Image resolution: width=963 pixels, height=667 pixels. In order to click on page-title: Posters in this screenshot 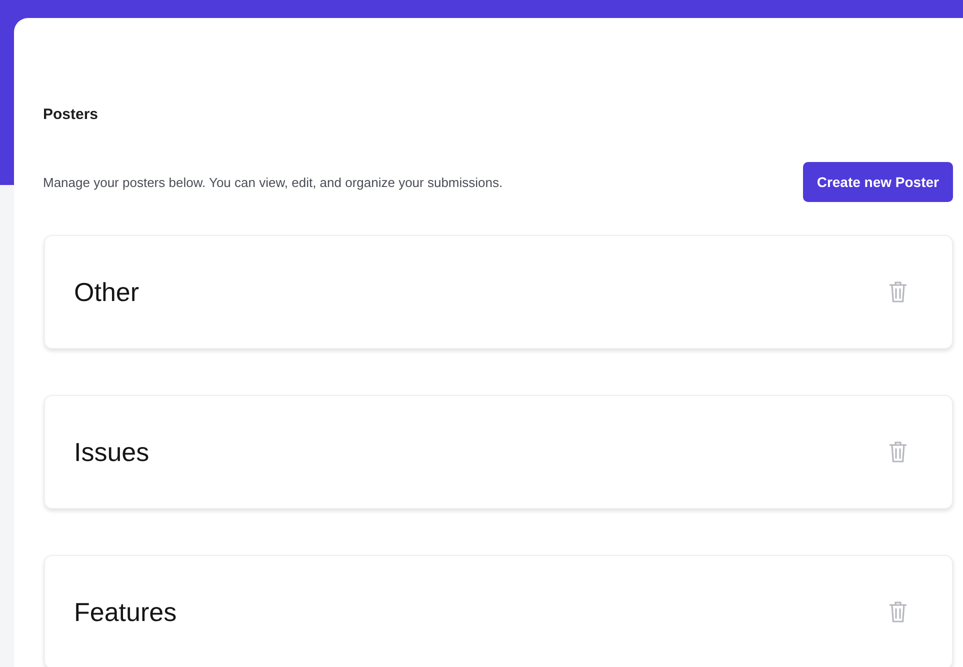, I will do `click(71, 114)`.